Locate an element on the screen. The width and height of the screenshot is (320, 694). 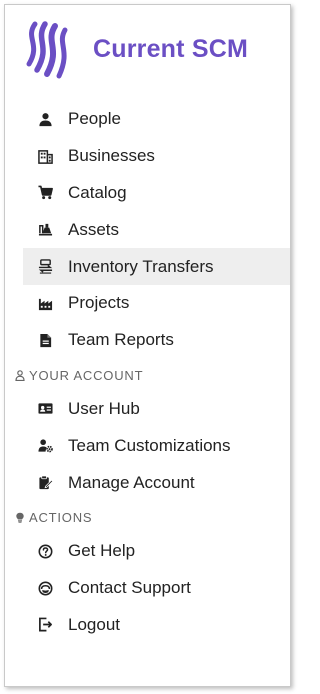
sidebar-item-catalog: Catalog is located at coordinates (147, 193).